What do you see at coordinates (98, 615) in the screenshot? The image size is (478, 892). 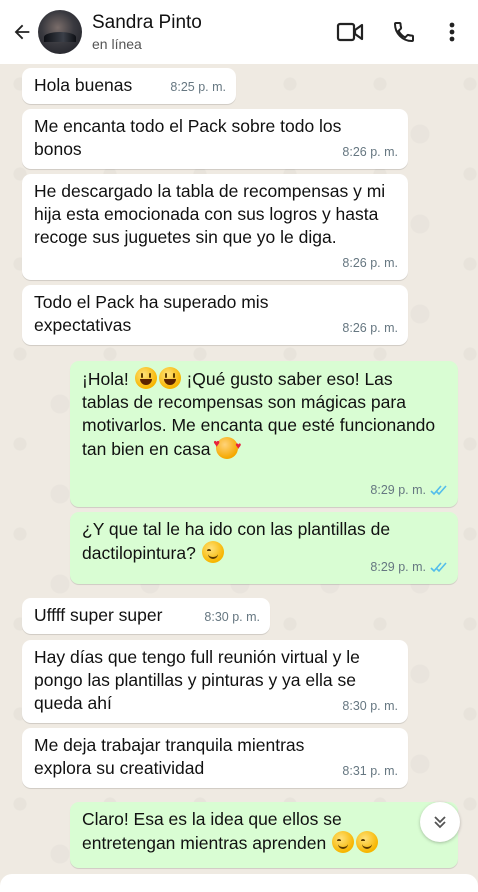 I see `message-text: Uffff super super` at bounding box center [98, 615].